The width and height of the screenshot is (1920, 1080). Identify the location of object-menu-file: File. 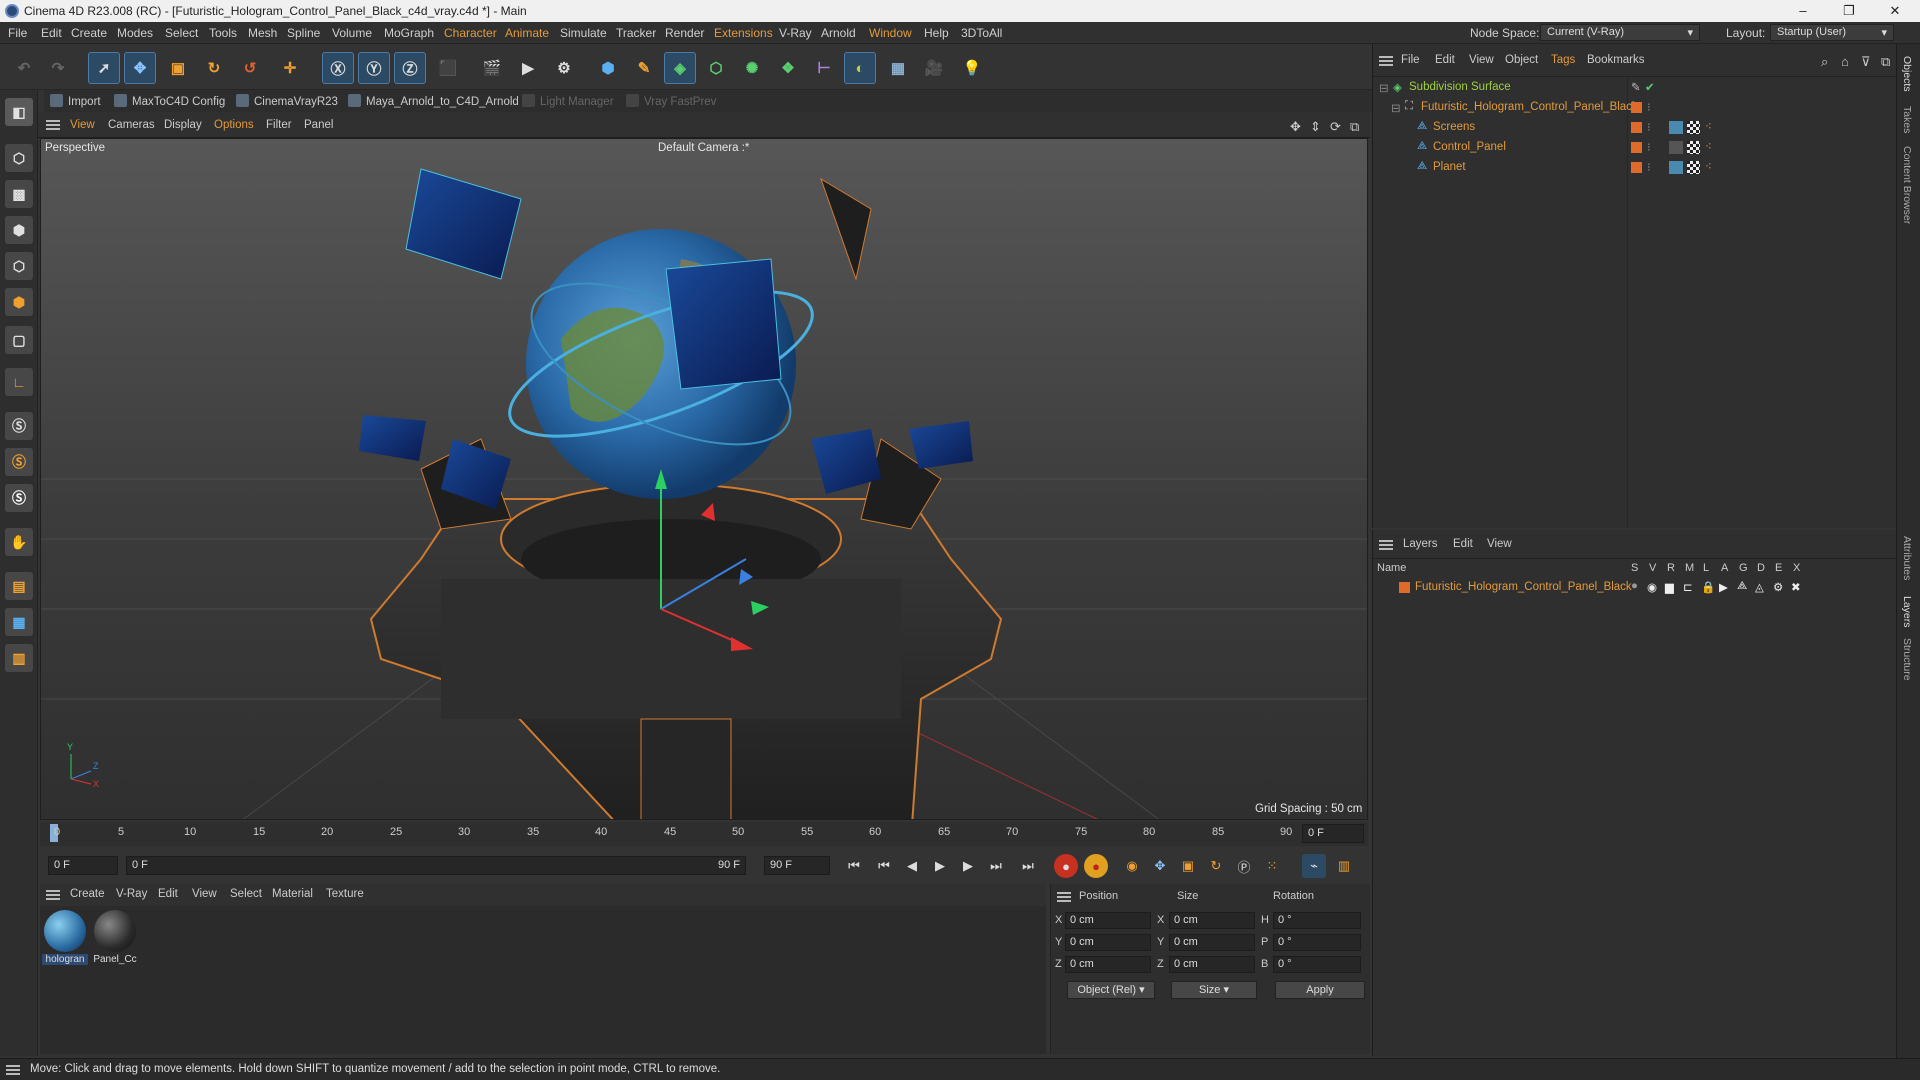
(1410, 60).